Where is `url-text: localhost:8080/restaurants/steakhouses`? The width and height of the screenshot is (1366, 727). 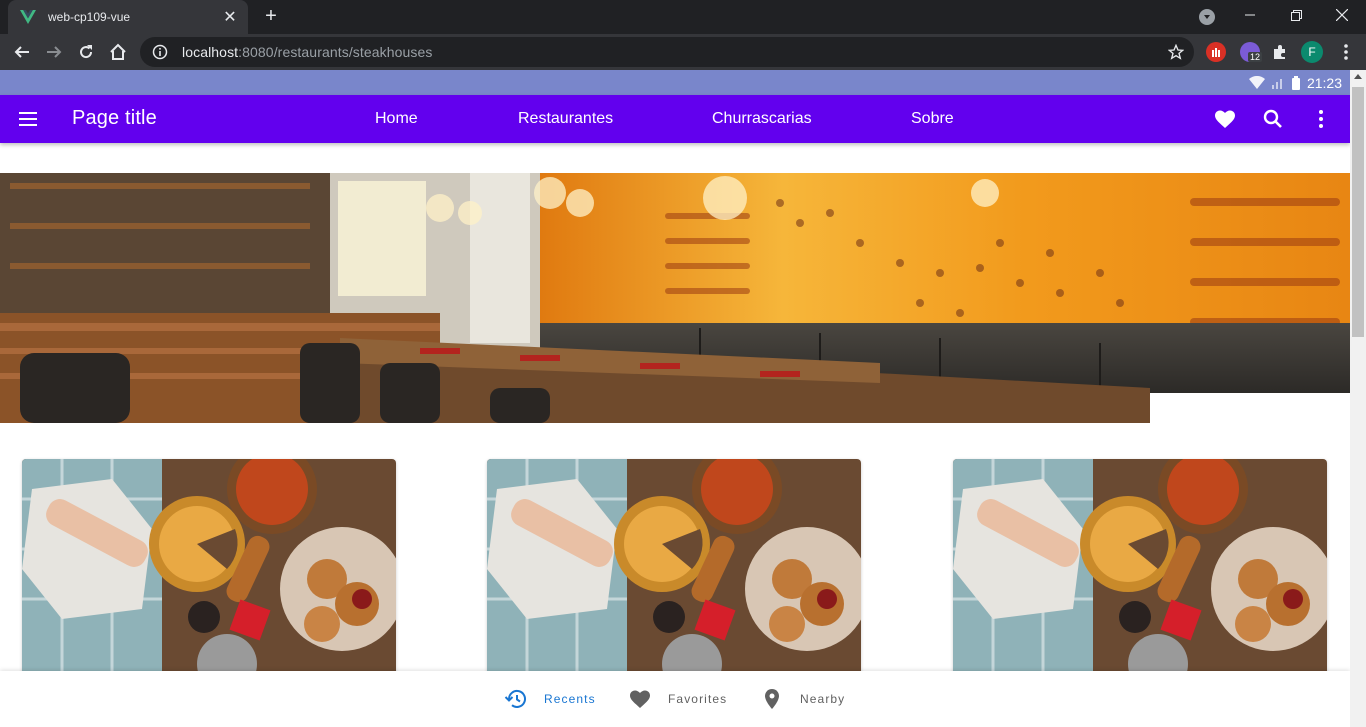 url-text: localhost:8080/restaurants/steakhouses is located at coordinates (307, 52).